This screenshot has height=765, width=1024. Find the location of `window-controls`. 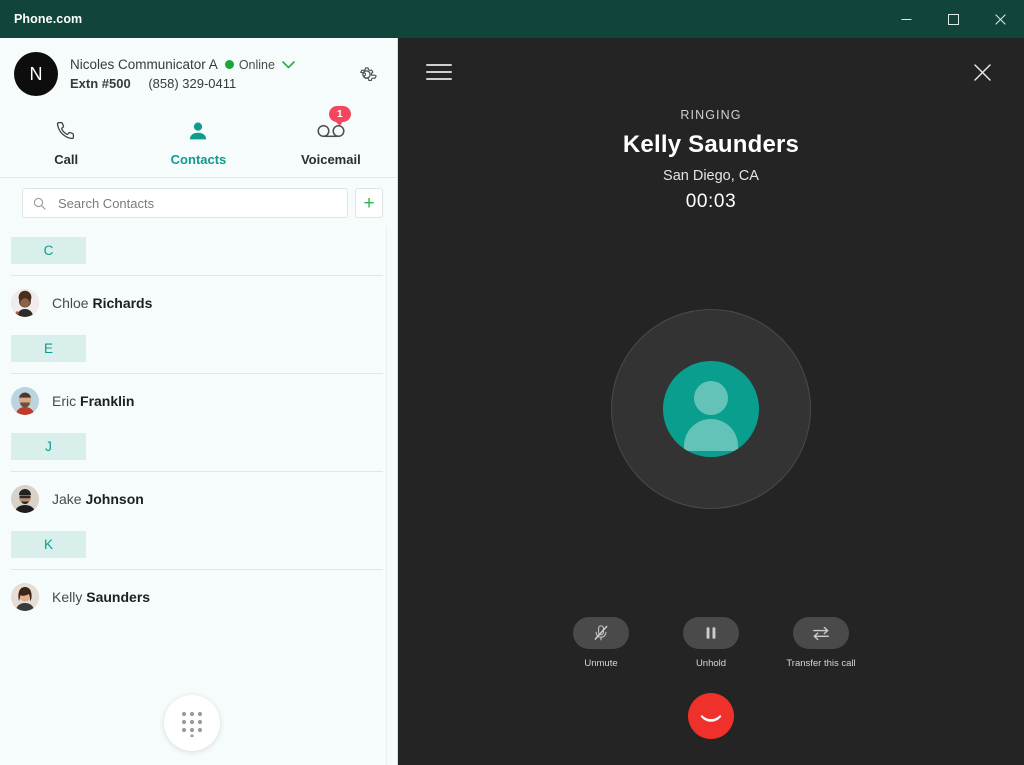

window-controls is located at coordinates (953, 19).